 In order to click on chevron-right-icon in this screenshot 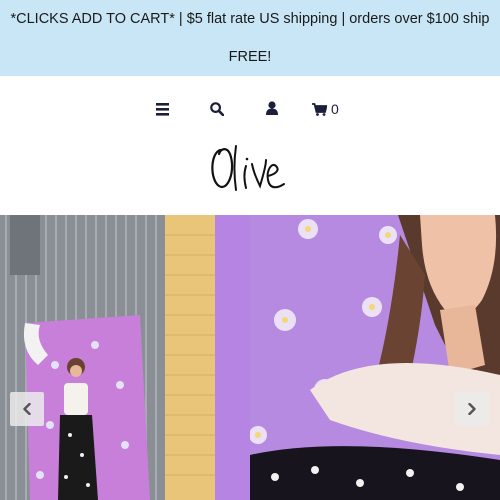, I will do `click(472, 409)`.